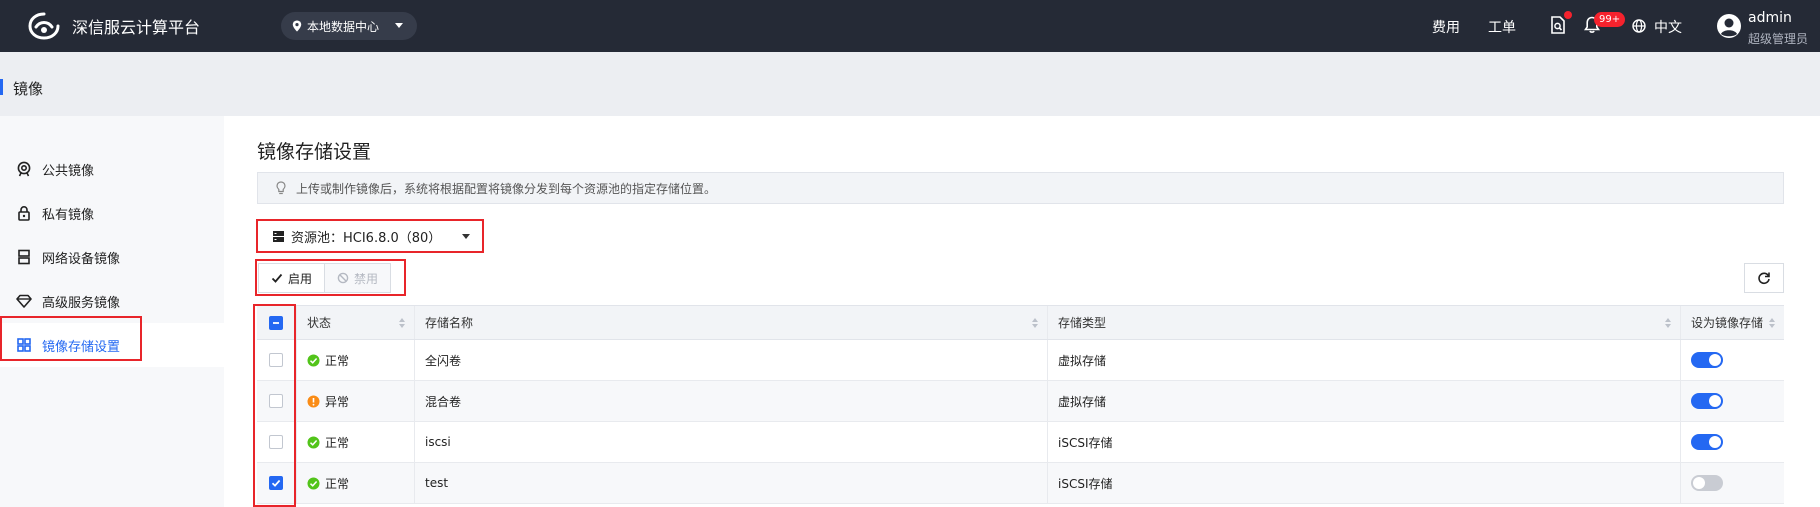  What do you see at coordinates (366, 278) in the screenshot?
I see `disable-button-label: 禁用` at bounding box center [366, 278].